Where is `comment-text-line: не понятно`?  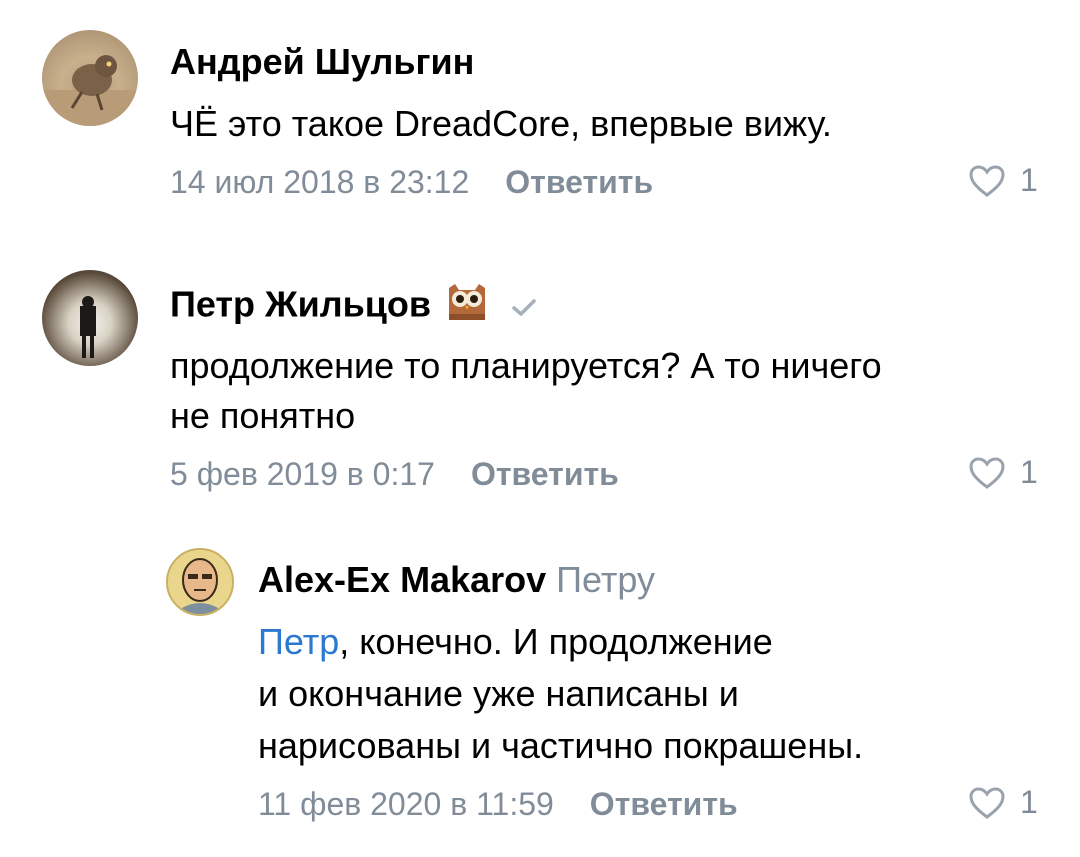 comment-text-line: не понятно is located at coordinates (263, 415).